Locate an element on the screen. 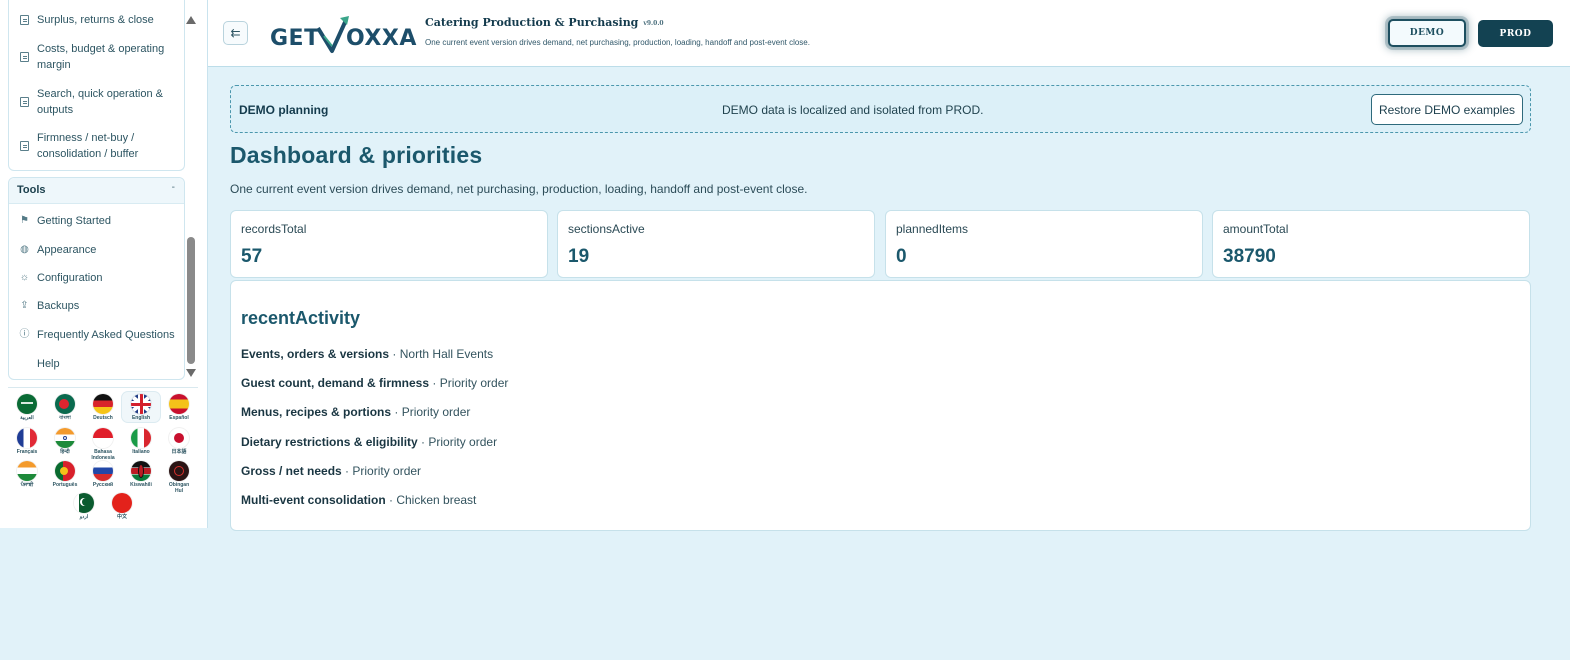 This screenshot has height=660, width=1570. language-name: ਪੰਜਾਬੀ is located at coordinates (27, 485).